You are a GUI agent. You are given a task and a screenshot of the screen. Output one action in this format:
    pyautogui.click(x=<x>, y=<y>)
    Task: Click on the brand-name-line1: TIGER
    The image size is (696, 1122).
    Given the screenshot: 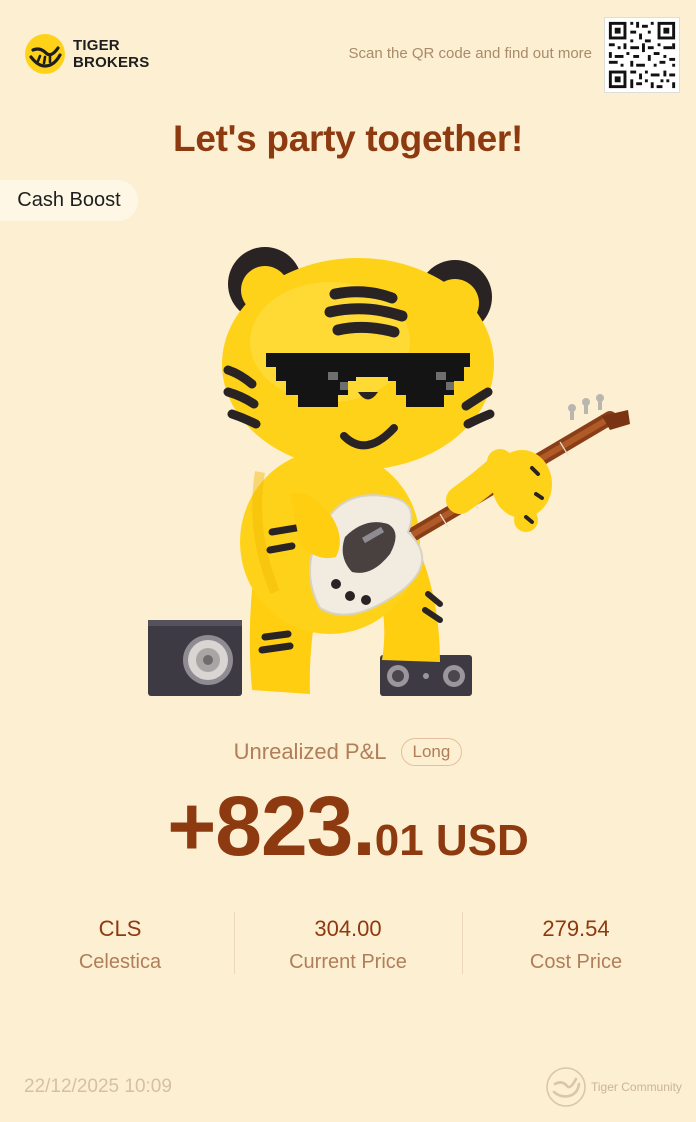 What is the action you would take?
    pyautogui.click(x=96, y=45)
    